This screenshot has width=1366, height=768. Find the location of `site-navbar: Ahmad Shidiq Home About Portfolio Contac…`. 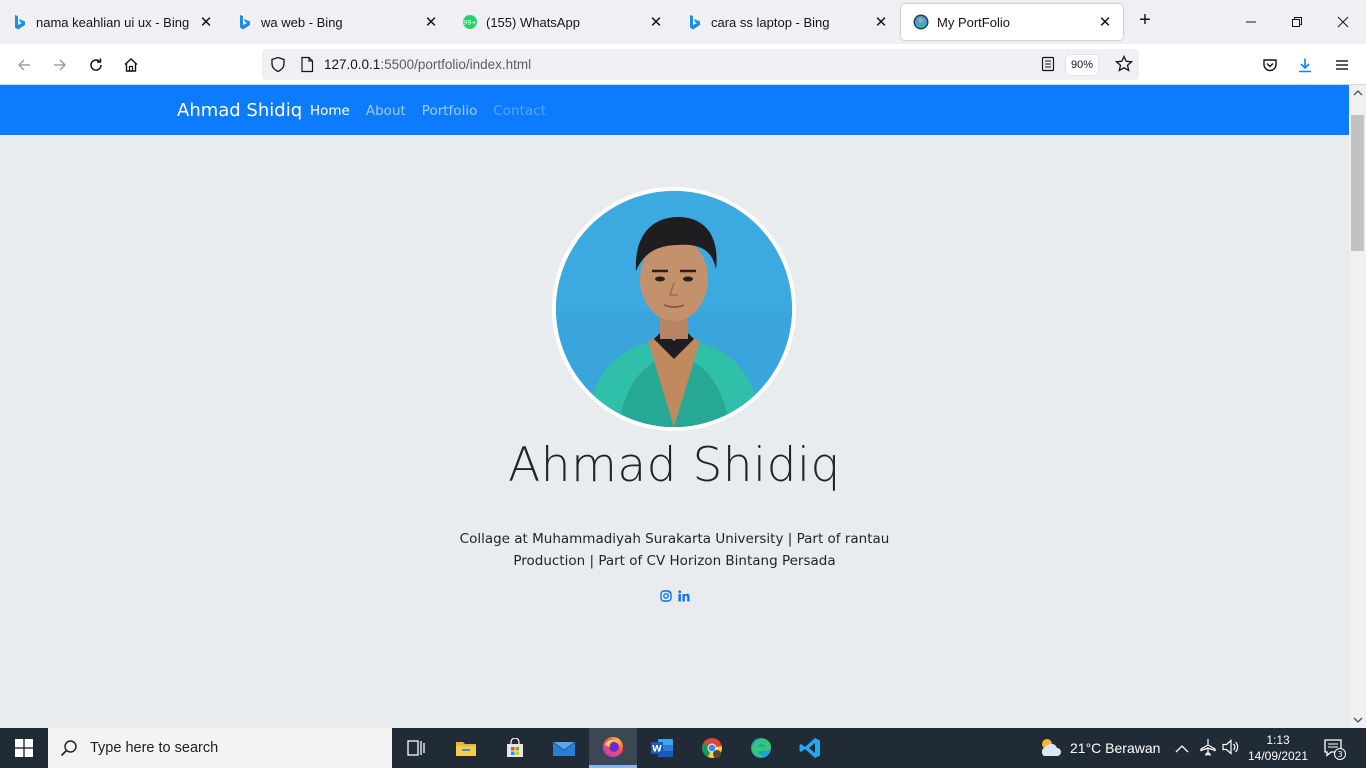

site-navbar: Ahmad Shidiq Home About Portfolio Contac… is located at coordinates (674, 110).